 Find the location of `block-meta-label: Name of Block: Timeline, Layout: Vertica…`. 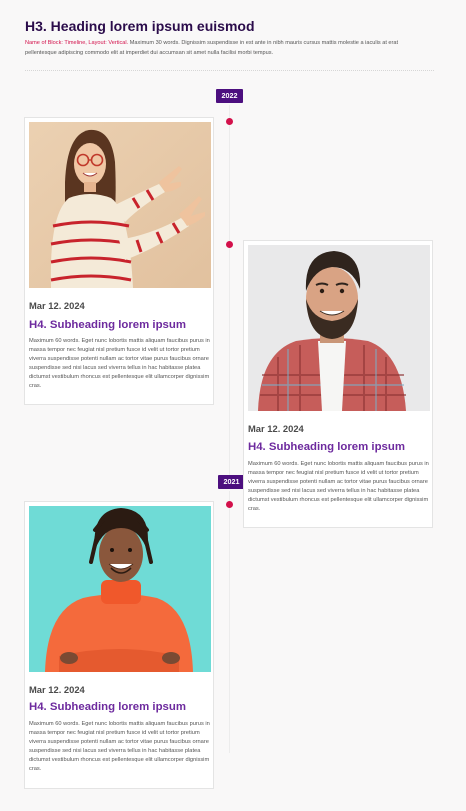

block-meta-label: Name of Block: Timeline, Layout: Vertica… is located at coordinates (77, 43).